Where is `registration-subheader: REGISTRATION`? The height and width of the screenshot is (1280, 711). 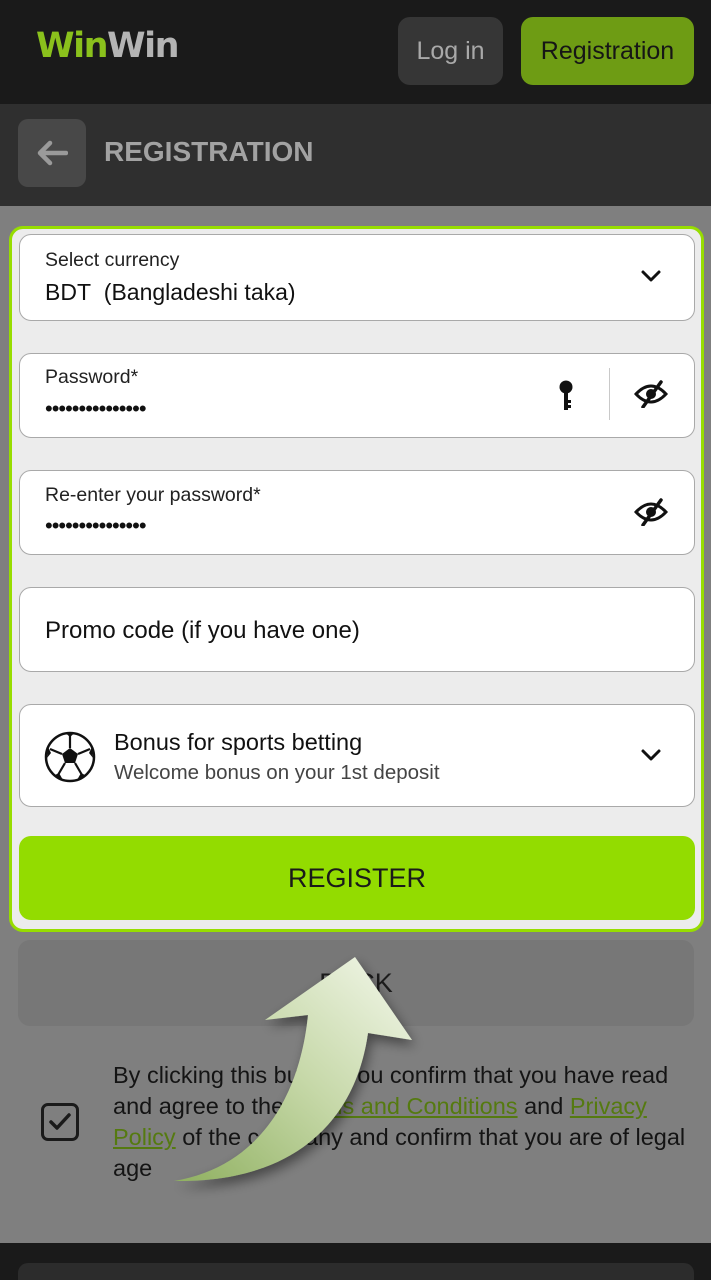
registration-subheader: REGISTRATION is located at coordinates (355, 155).